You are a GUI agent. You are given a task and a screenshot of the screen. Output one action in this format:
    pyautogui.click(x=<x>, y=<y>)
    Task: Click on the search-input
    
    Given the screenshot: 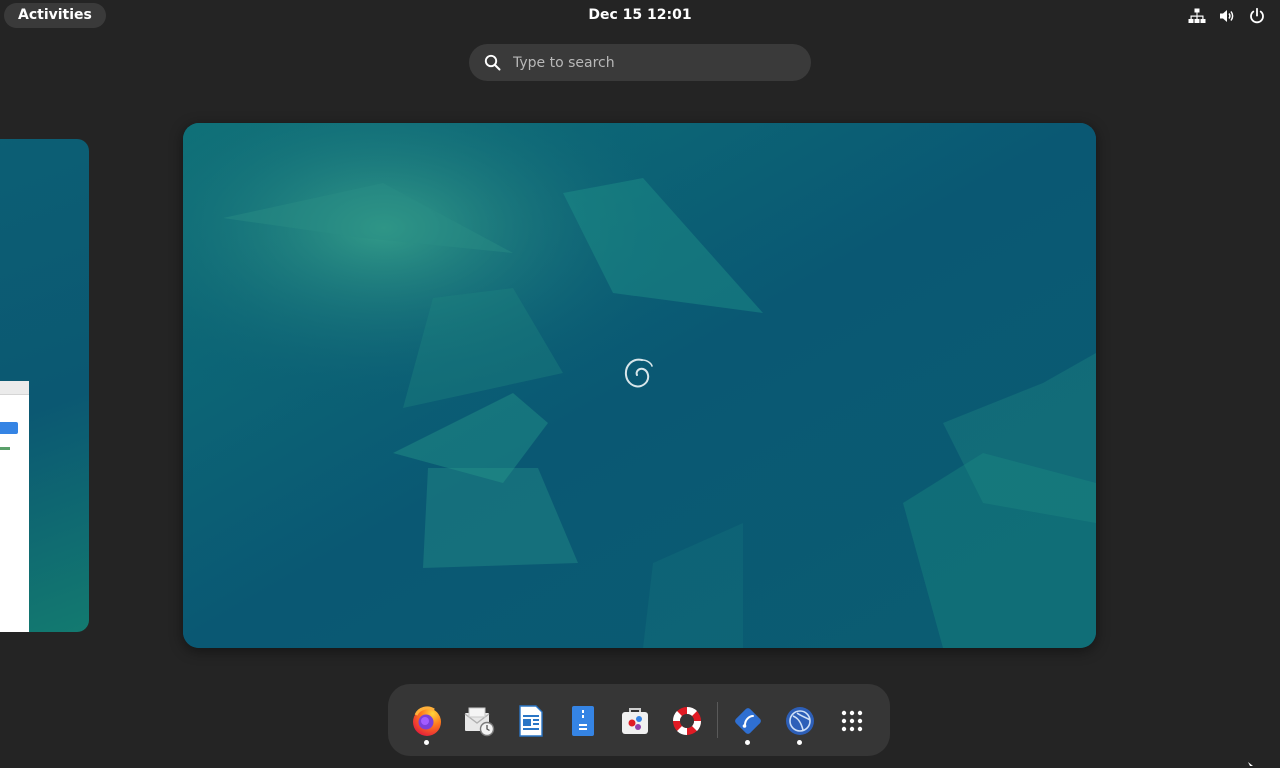 What is the action you would take?
    pyautogui.click(x=651, y=62)
    